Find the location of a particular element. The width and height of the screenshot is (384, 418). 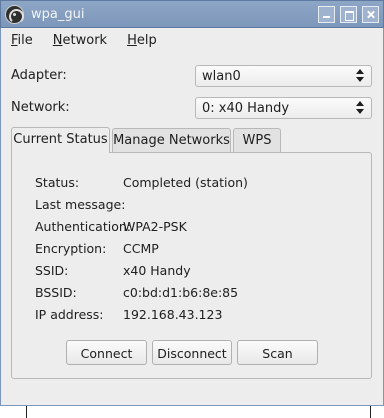

status-value: Completed (station) is located at coordinates (185, 182).